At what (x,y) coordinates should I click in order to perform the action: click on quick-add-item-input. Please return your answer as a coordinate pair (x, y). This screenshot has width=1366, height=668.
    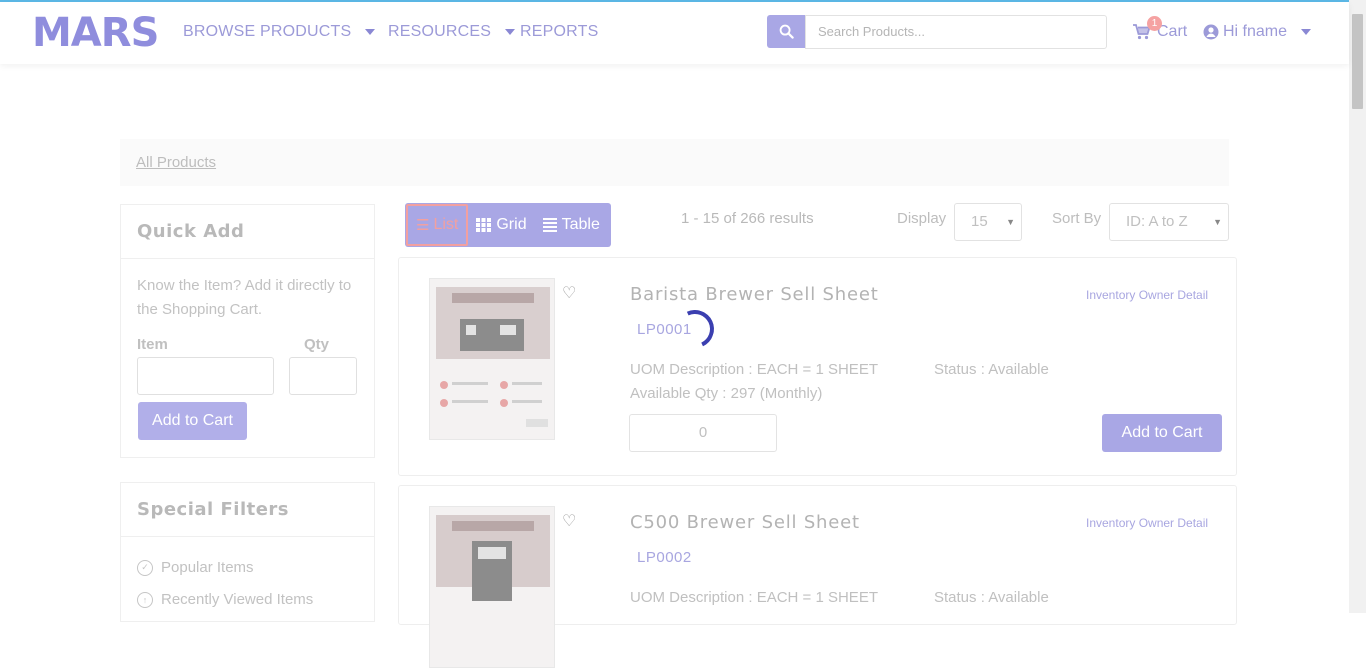
    Looking at the image, I should click on (205, 376).